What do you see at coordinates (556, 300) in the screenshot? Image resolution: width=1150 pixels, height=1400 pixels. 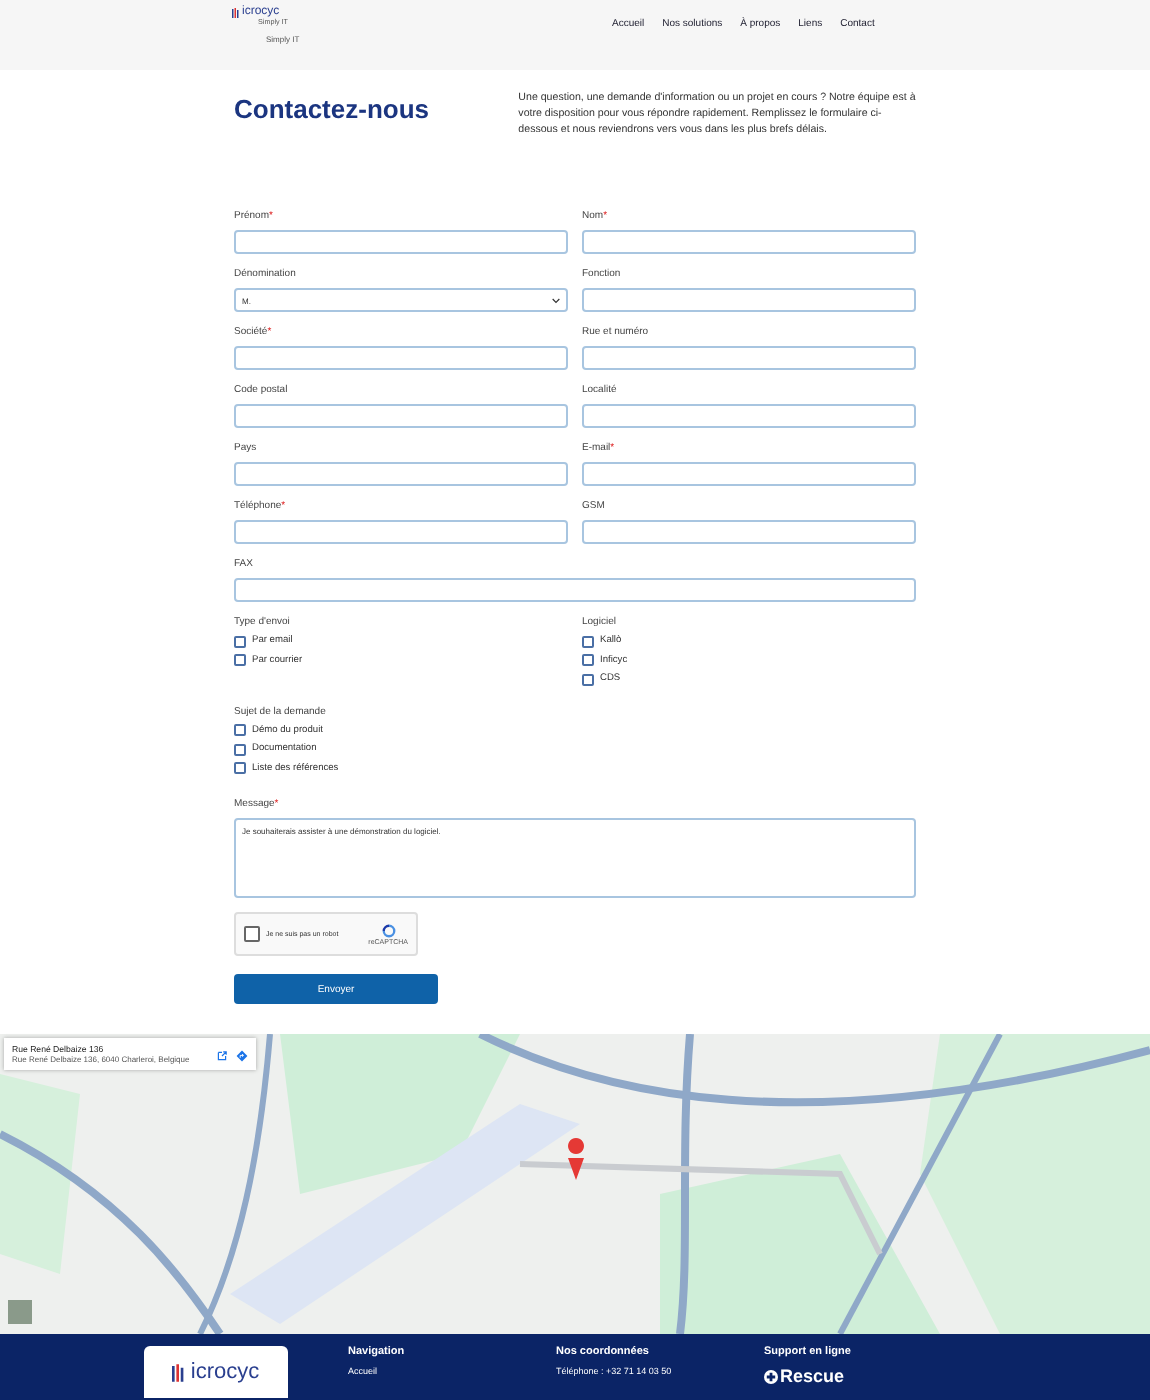 I see `chevron-down-icon` at bounding box center [556, 300].